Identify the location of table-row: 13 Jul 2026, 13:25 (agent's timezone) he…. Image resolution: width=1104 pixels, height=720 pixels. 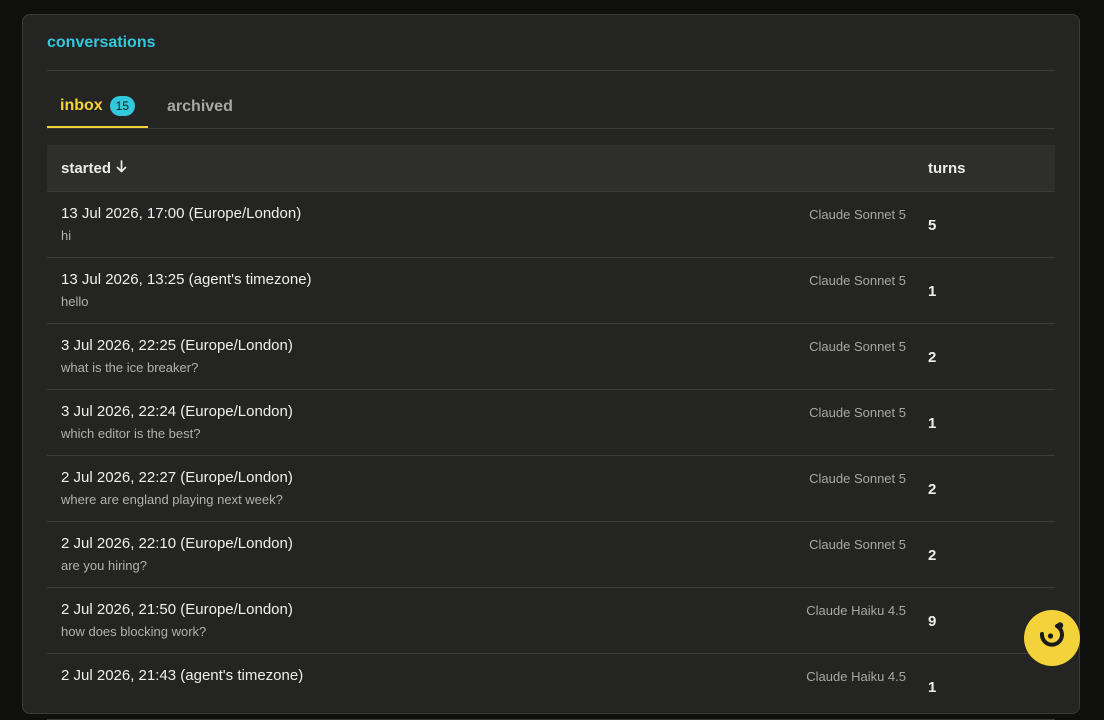
(551, 291).